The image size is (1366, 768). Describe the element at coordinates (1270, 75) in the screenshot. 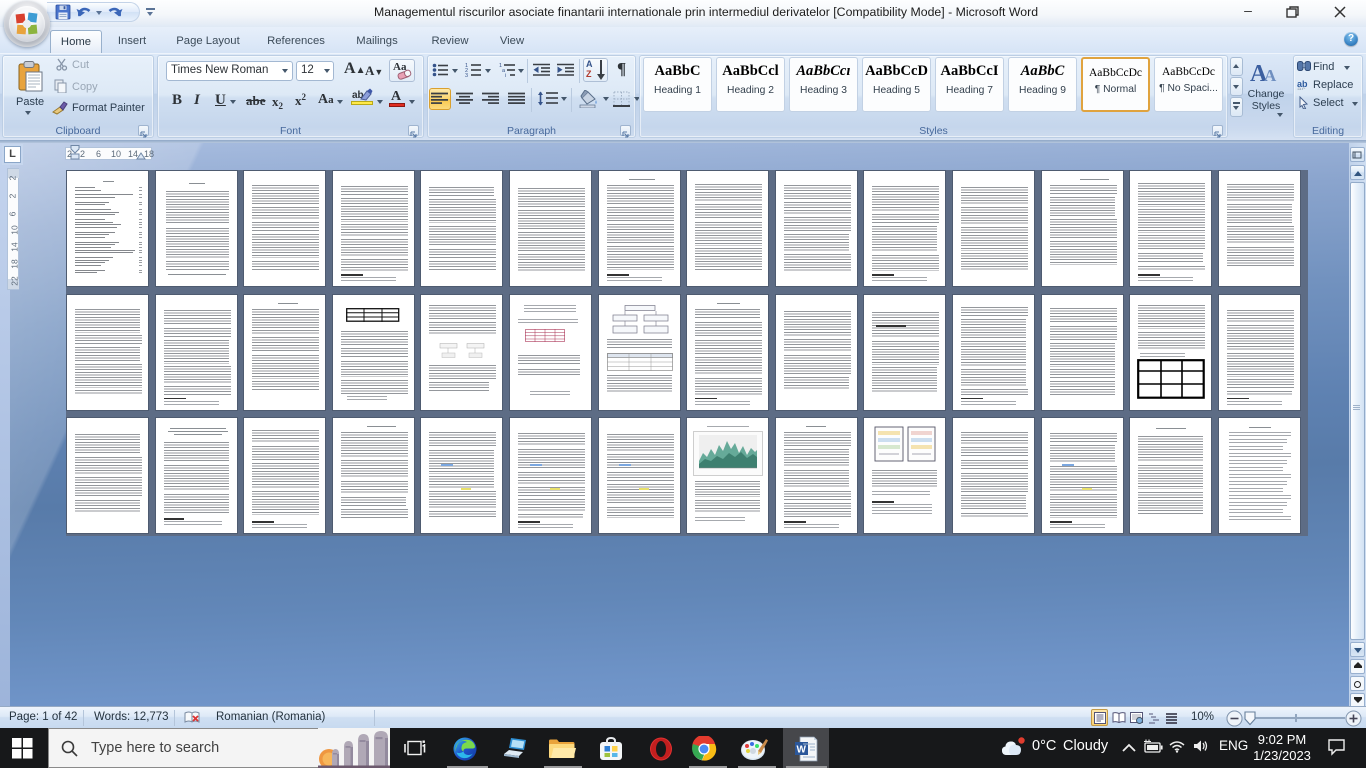

I see `svg-text: A` at that location.